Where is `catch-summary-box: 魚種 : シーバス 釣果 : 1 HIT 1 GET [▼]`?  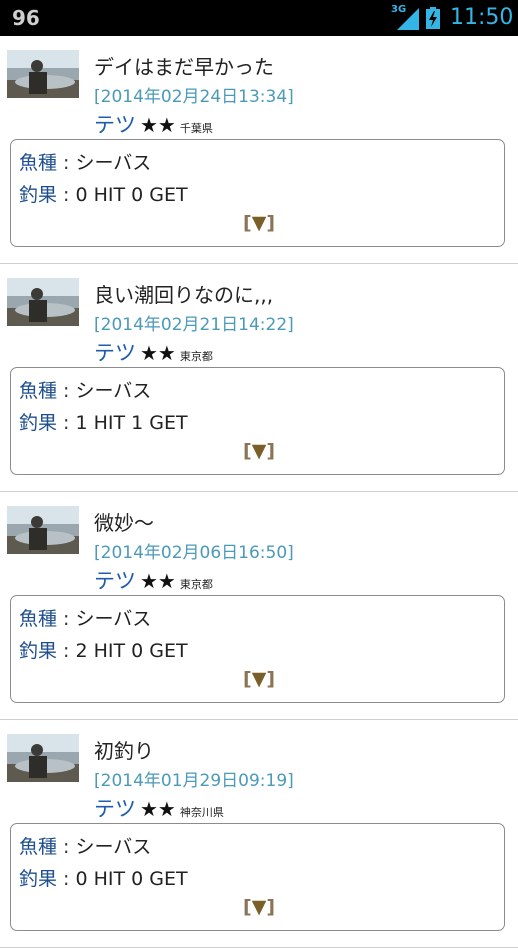 catch-summary-box: 魚種 : シーバス 釣果 : 1 HIT 1 GET [▼] is located at coordinates (257, 421).